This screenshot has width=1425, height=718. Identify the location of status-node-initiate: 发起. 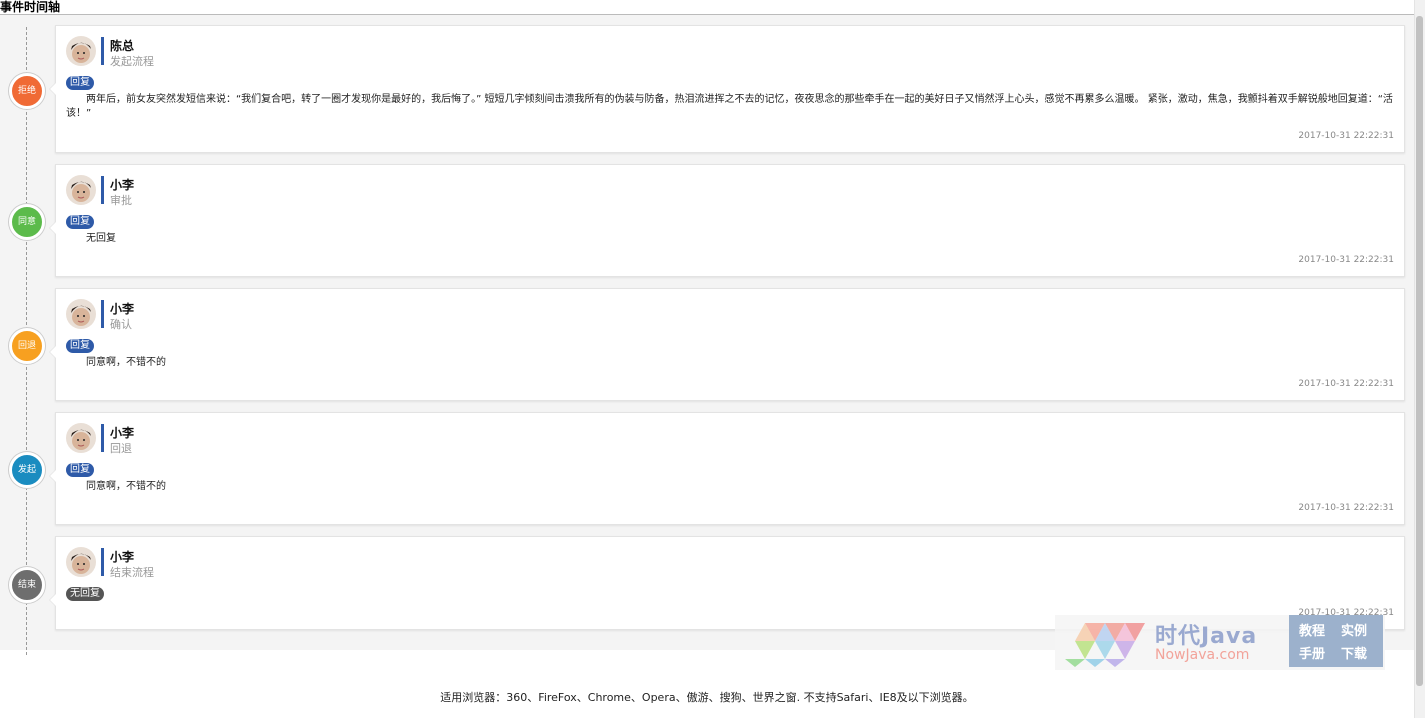
(27, 470).